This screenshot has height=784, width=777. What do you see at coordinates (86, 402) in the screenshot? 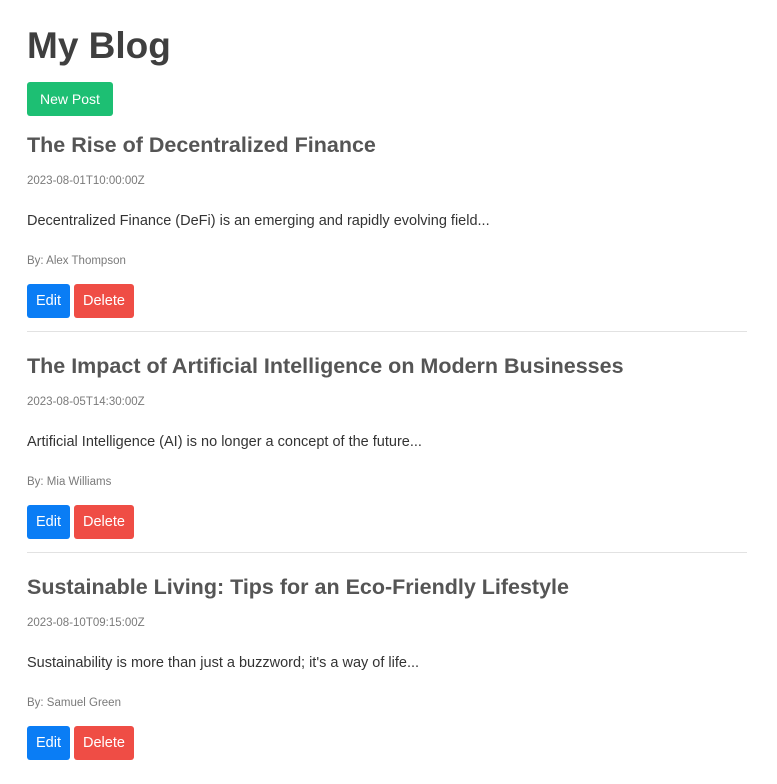
I see `post-date: 2023-08-05T14:30:00Z` at bounding box center [86, 402].